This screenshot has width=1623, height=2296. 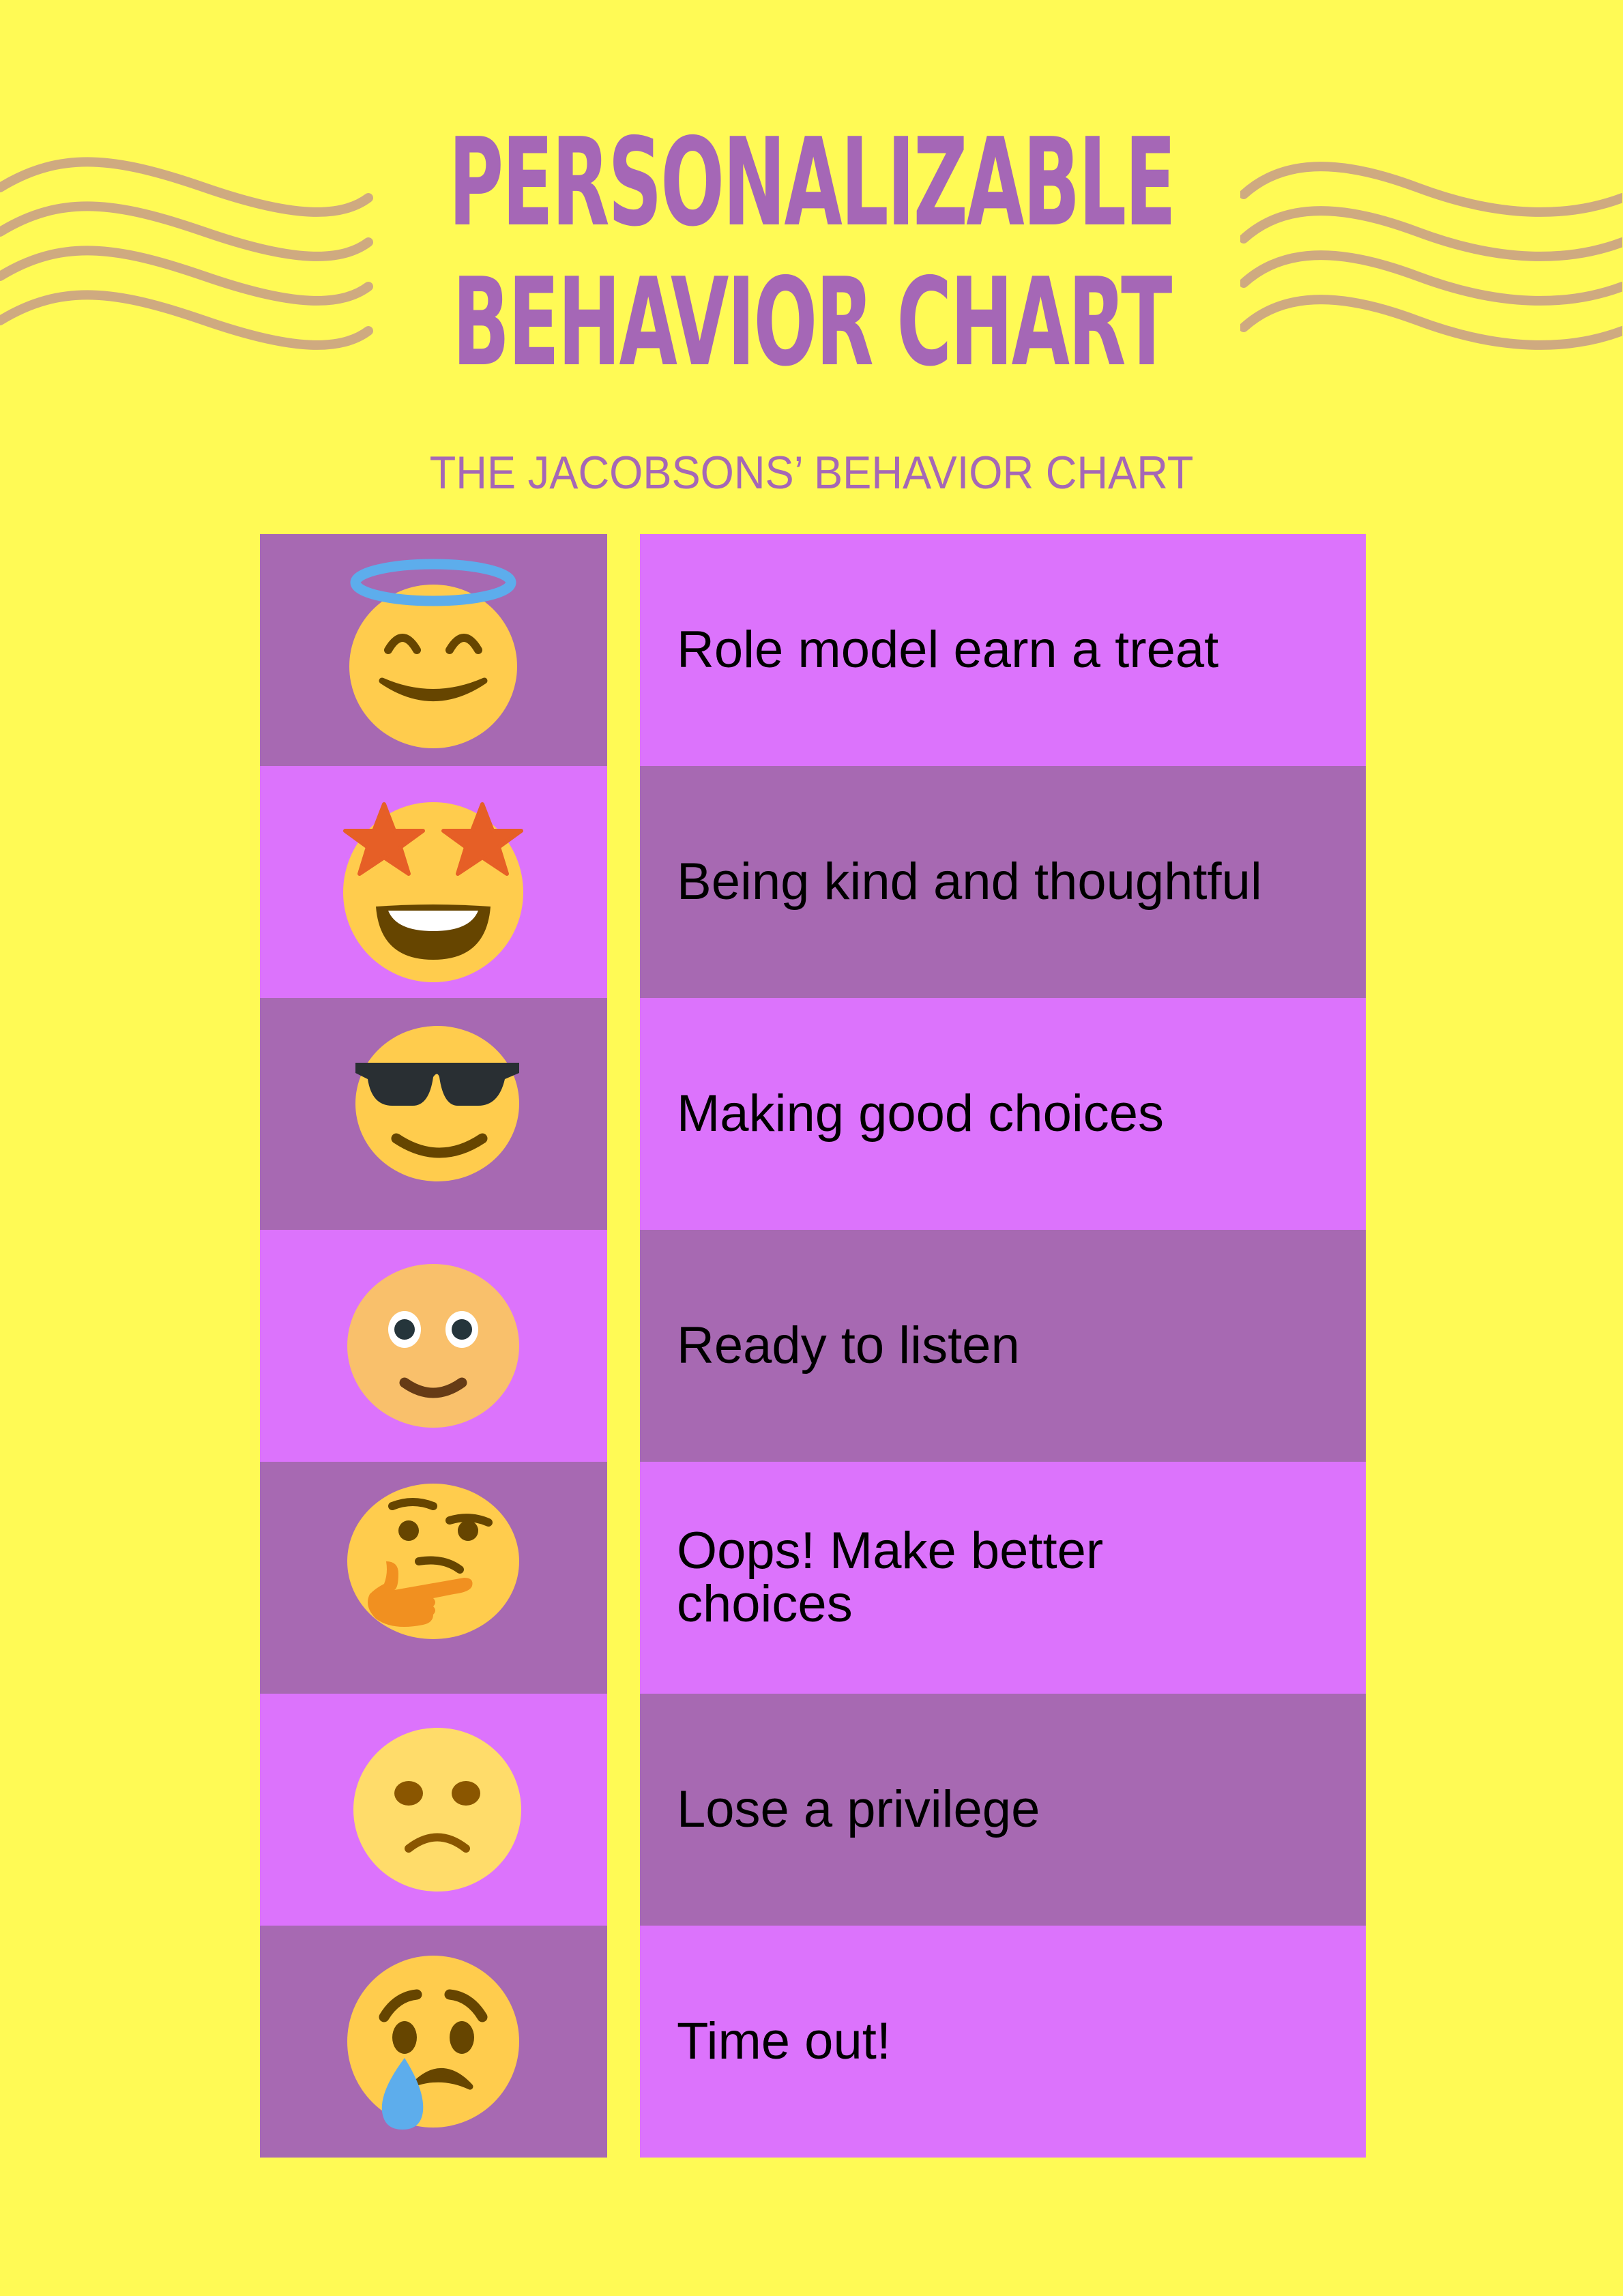 I want to click on chart-row: Time out!, so click(x=813, y=2042).